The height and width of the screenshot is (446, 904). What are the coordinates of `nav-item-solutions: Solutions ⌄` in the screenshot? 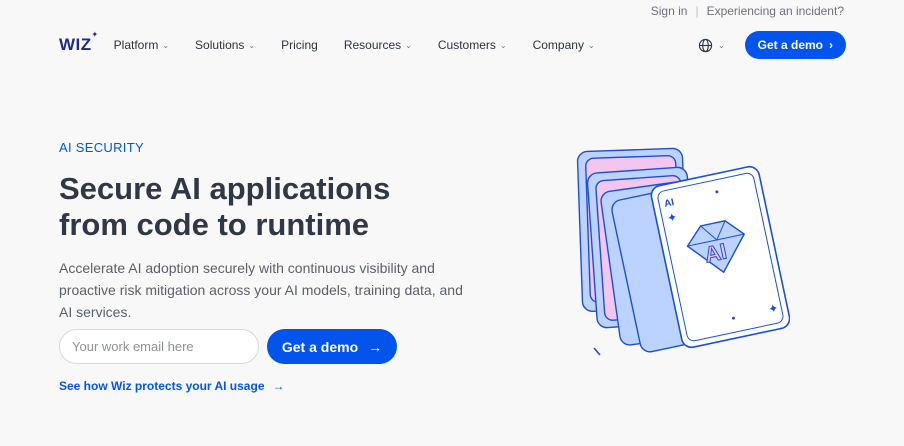 It's located at (225, 45).